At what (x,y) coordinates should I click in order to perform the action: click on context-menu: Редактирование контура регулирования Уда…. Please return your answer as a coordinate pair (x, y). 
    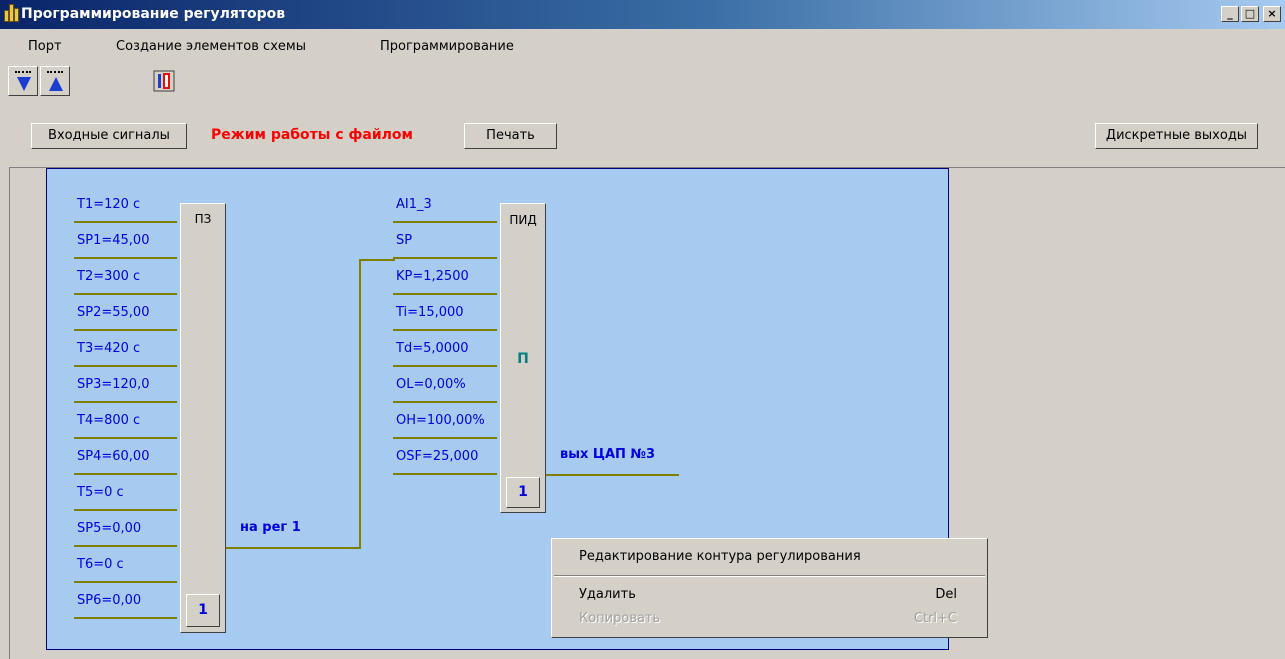
    Looking at the image, I should click on (769, 588).